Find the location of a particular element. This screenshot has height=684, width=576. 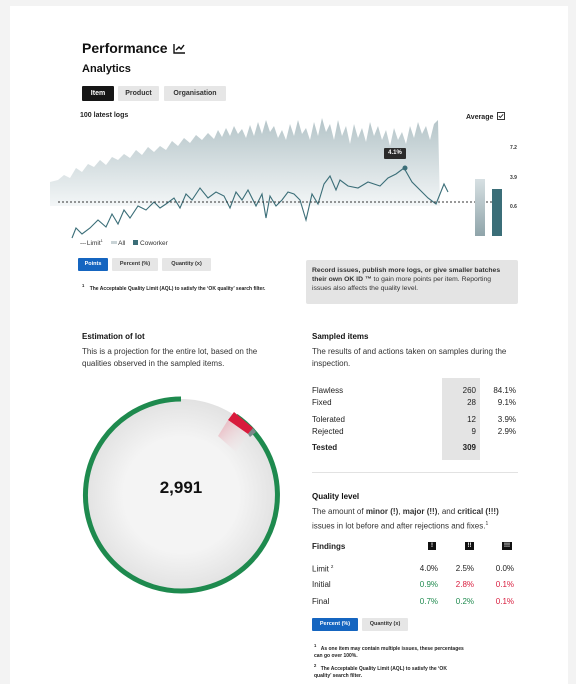

quality-value: 0.0% is located at coordinates (504, 568).